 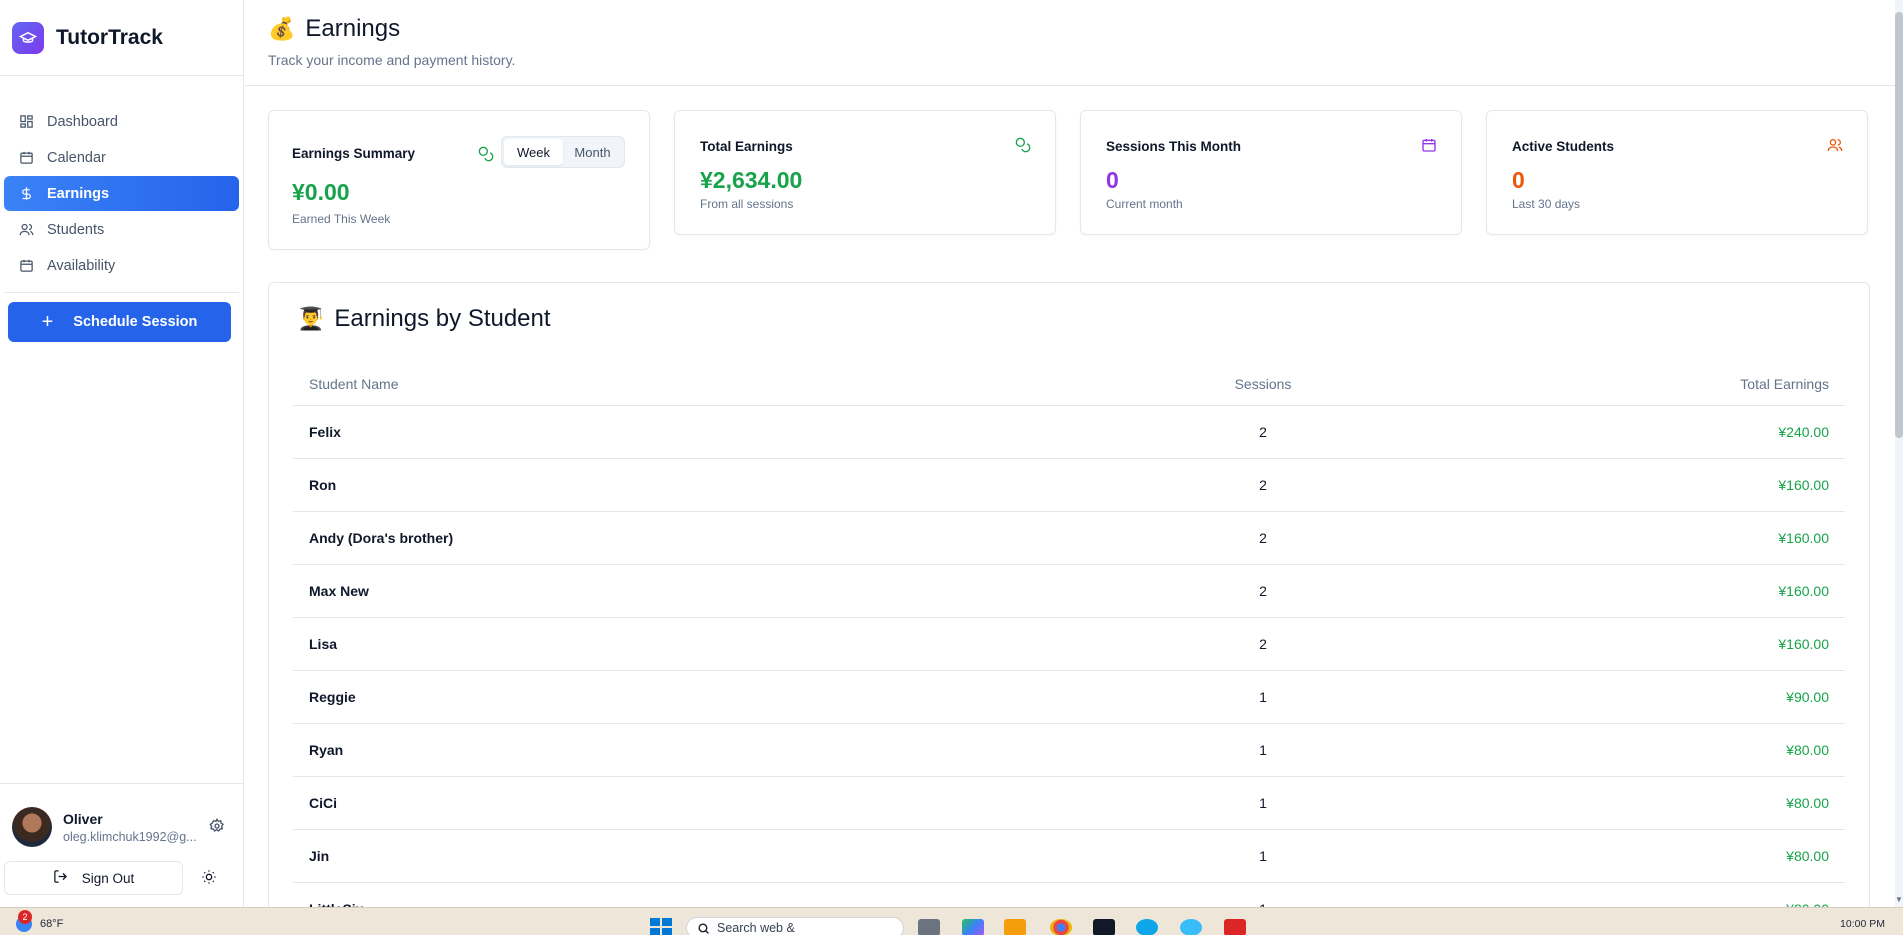 I want to click on table-row: Ron 2 ¥160.00, so click(x=1069, y=485).